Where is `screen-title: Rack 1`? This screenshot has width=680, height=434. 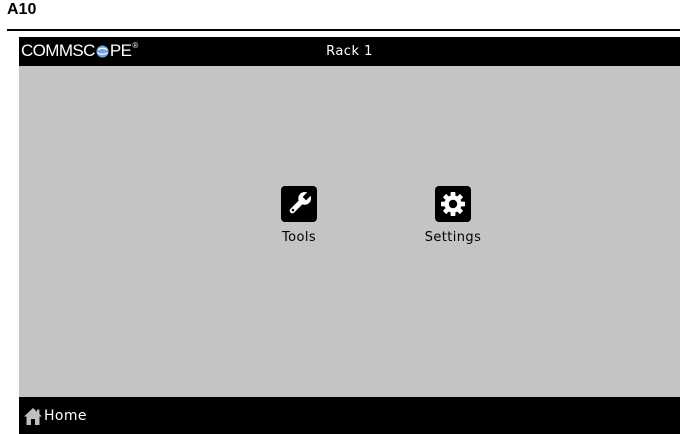
screen-title: Rack 1 is located at coordinates (349, 51).